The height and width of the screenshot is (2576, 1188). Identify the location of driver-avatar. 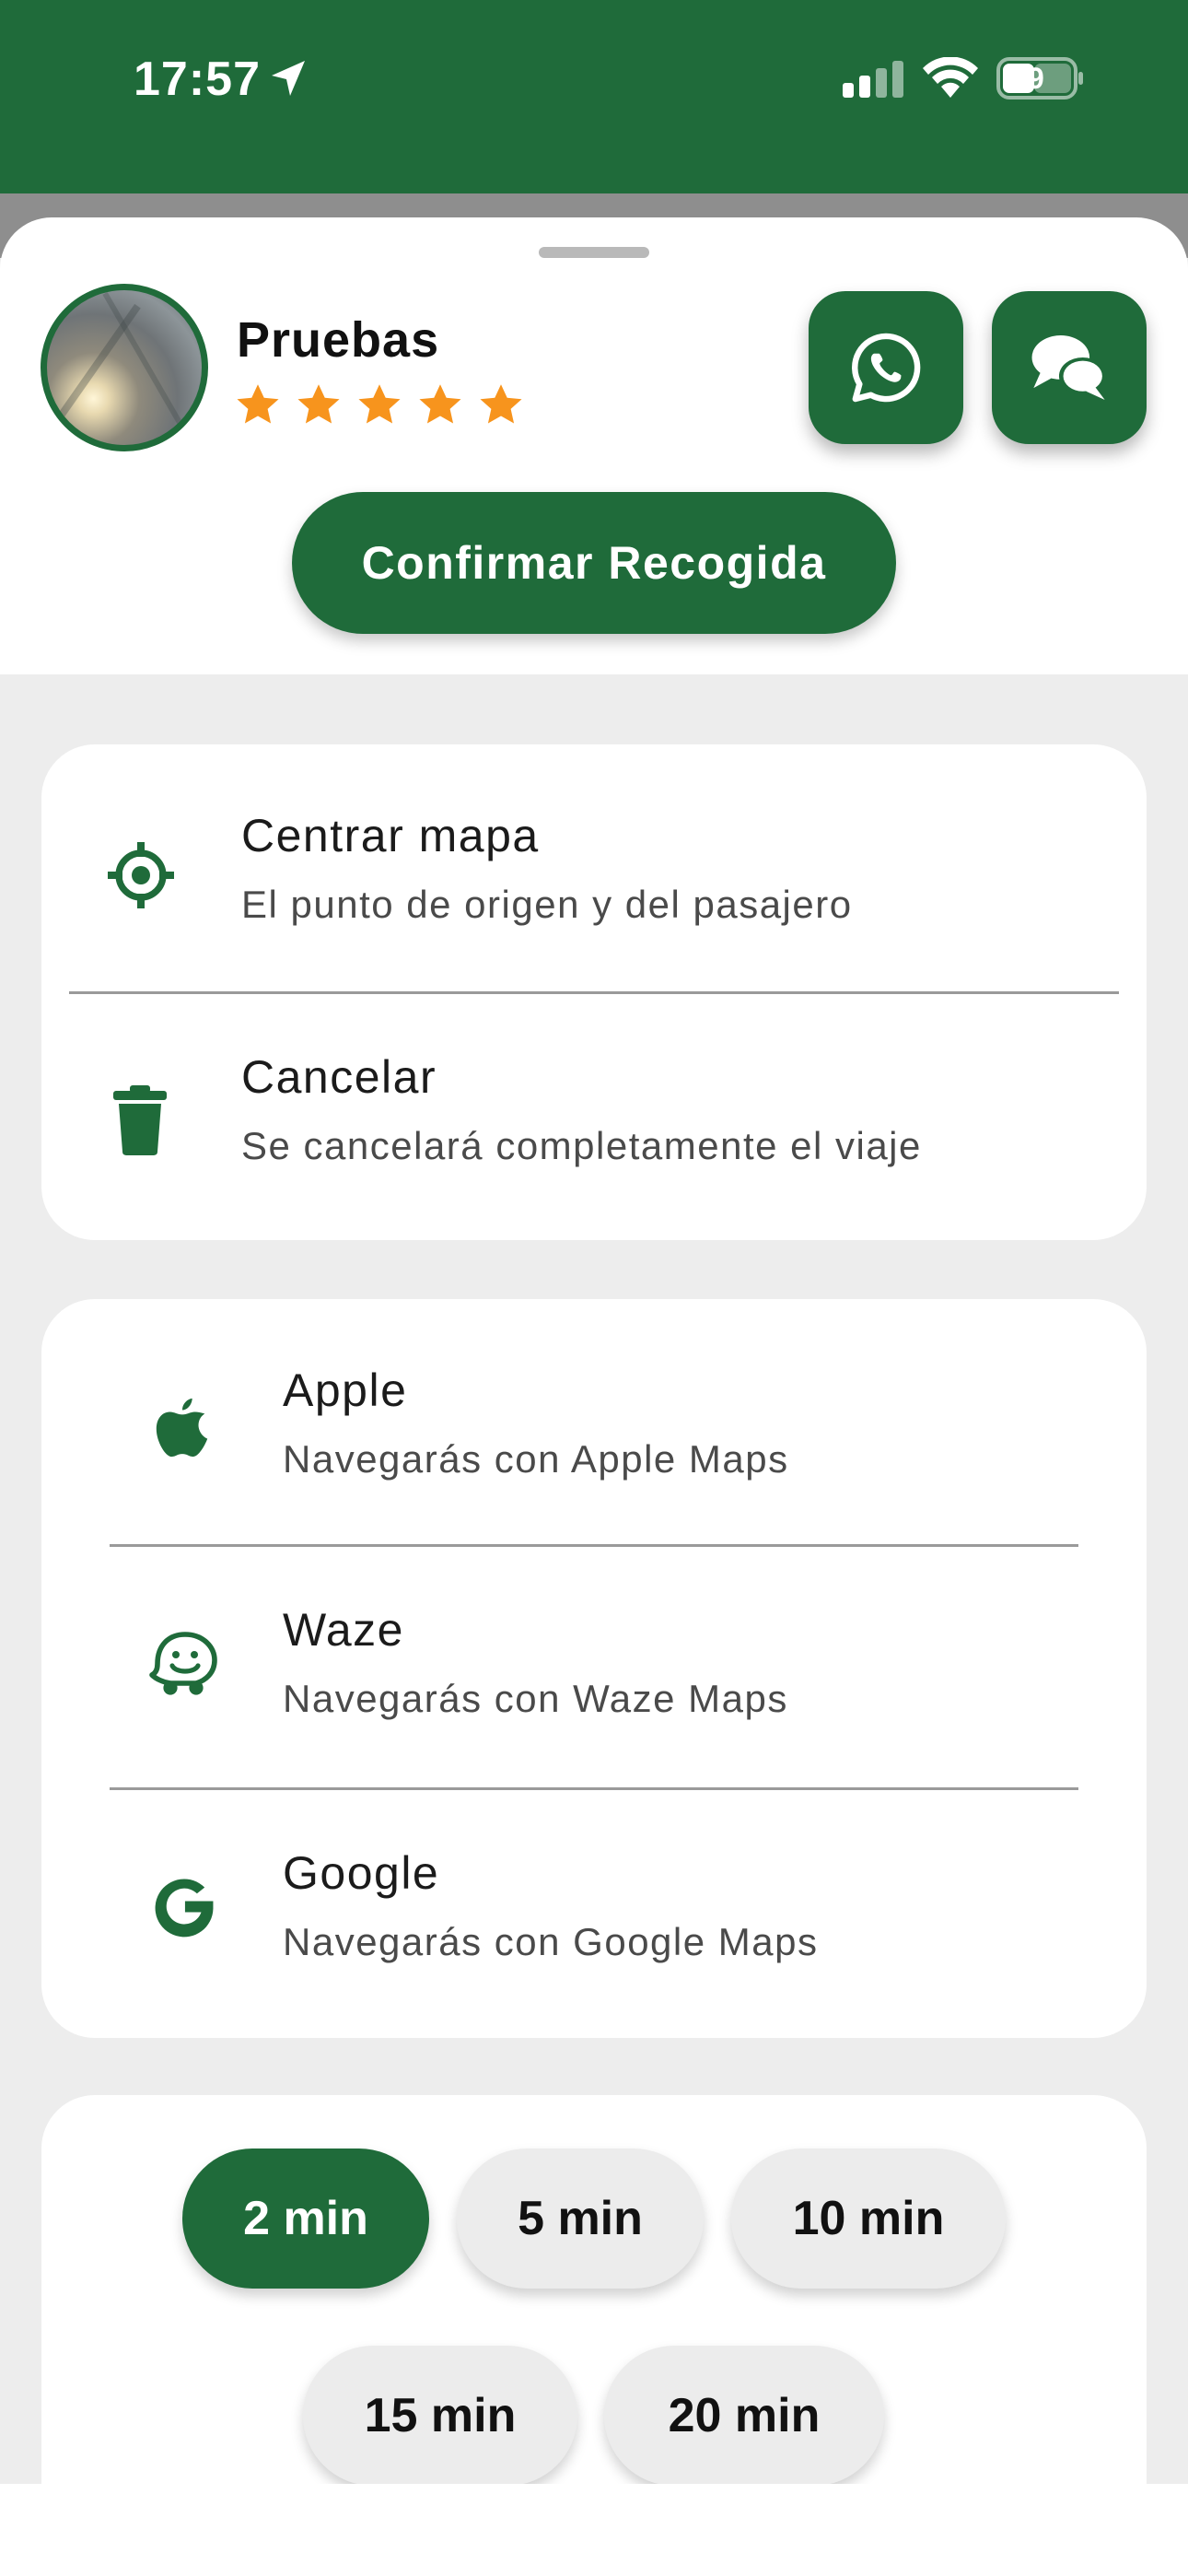
(124, 367).